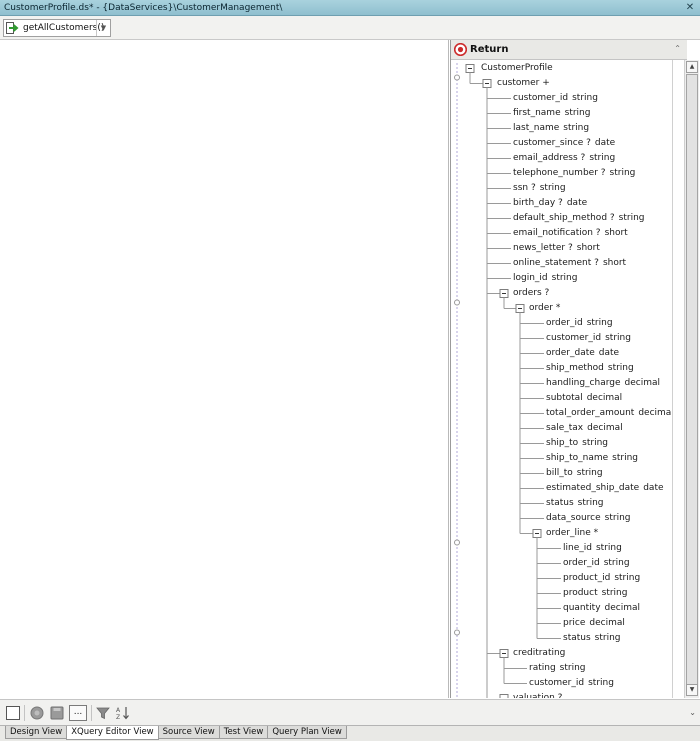 The width and height of the screenshot is (700, 741). I want to click on tree-item: order_date date, so click(582, 353).